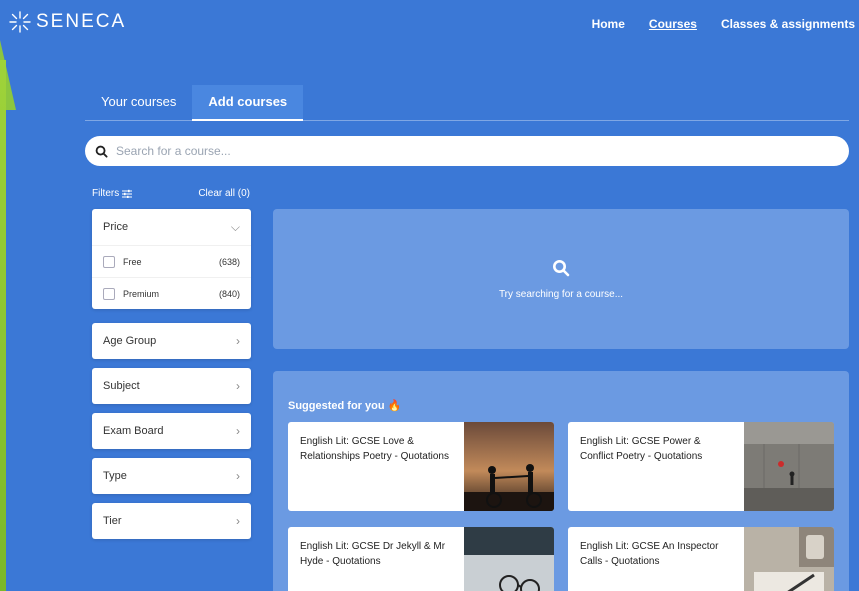 This screenshot has width=859, height=591. I want to click on decorative-stripe, so click(3, 325).